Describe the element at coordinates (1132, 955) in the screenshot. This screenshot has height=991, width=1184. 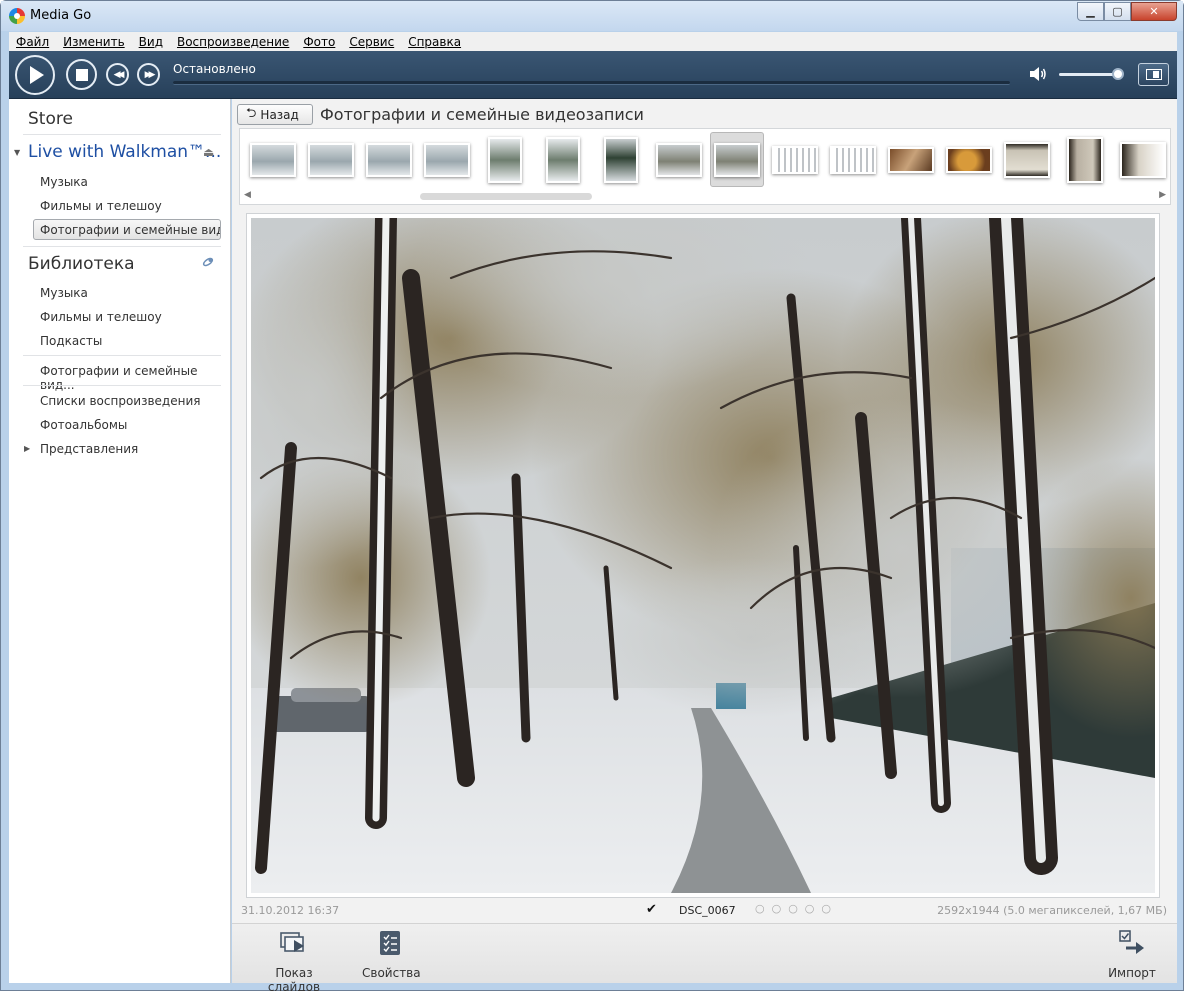
I see `import-button: Импорт` at that location.